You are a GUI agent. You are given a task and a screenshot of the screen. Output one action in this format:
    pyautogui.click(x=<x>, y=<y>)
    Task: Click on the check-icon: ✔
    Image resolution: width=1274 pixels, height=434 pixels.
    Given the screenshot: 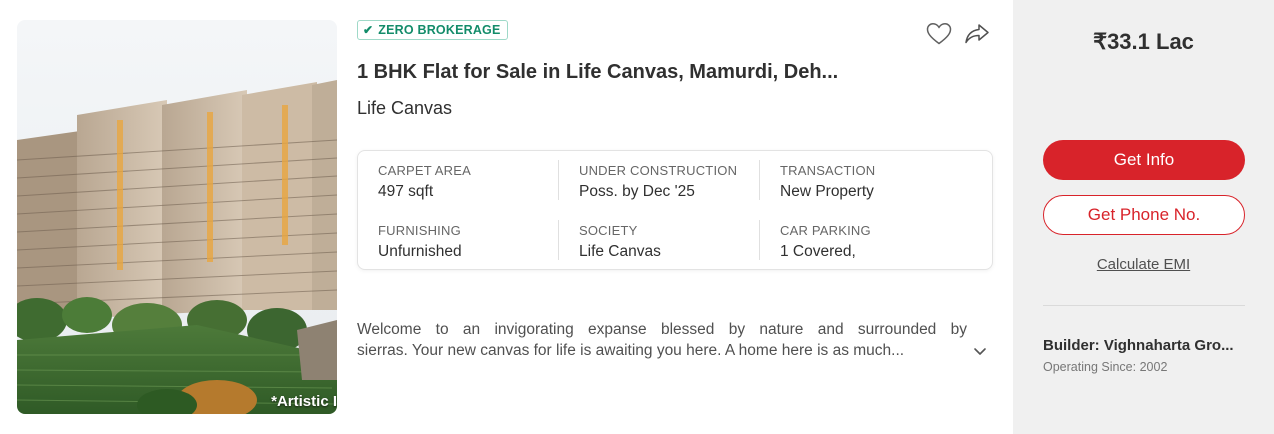 What is the action you would take?
    pyautogui.click(x=368, y=30)
    